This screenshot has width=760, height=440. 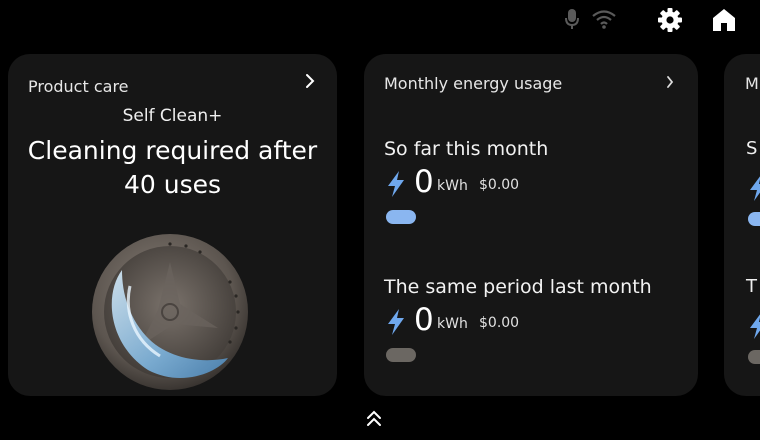 I want to click on feature-name: Self Clean+, so click(x=172, y=116).